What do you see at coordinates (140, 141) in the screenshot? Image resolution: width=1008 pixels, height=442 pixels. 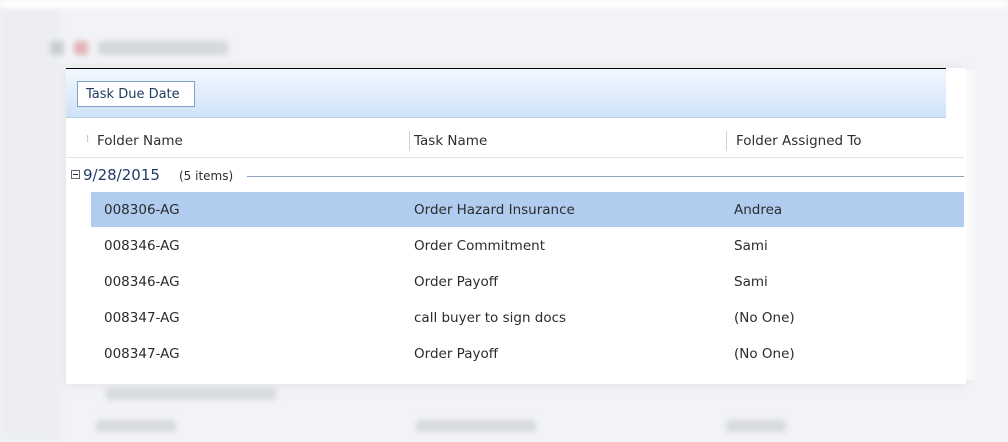 I see `column-header-label: Folder Name` at bounding box center [140, 141].